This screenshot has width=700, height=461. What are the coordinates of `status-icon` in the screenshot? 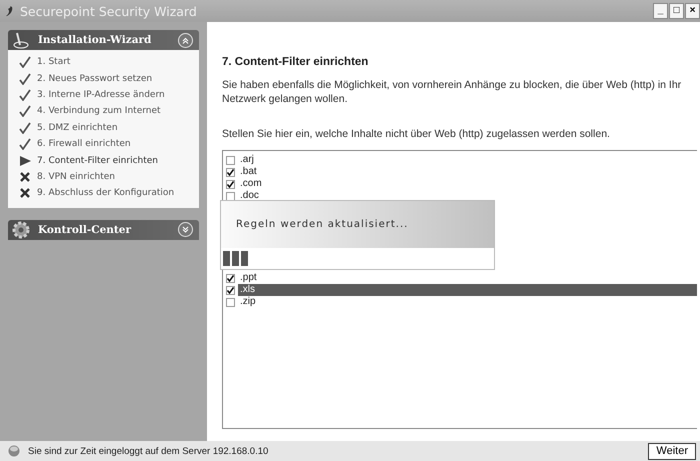 It's located at (14, 451).